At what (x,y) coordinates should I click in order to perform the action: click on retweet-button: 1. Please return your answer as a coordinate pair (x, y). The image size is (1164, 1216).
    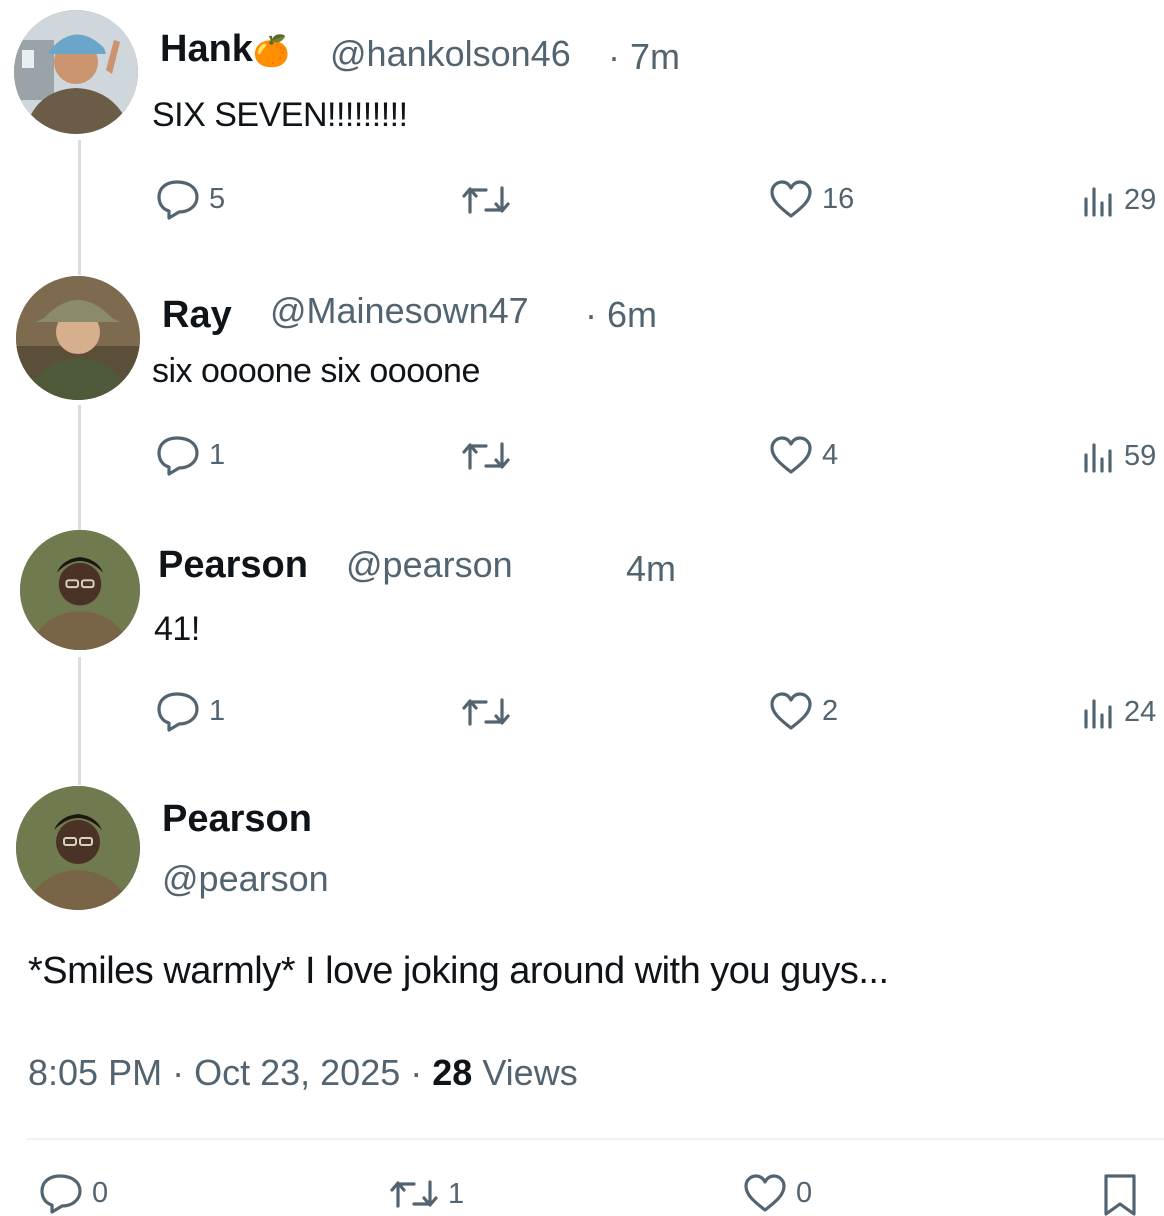
    Looking at the image, I should click on (426, 1194).